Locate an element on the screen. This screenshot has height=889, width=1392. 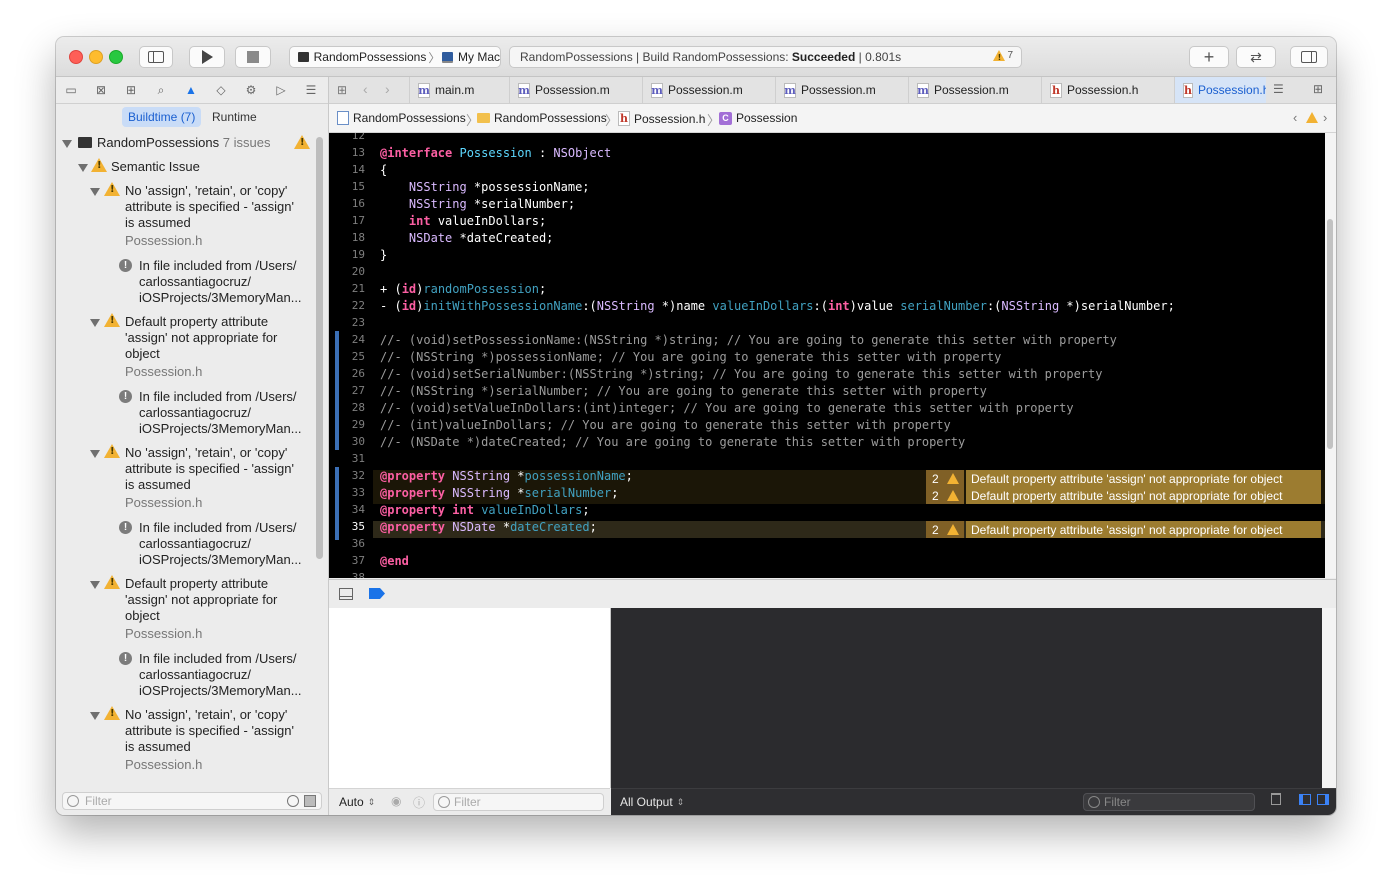
grid-icon: ⊞ is located at coordinates (342, 90).